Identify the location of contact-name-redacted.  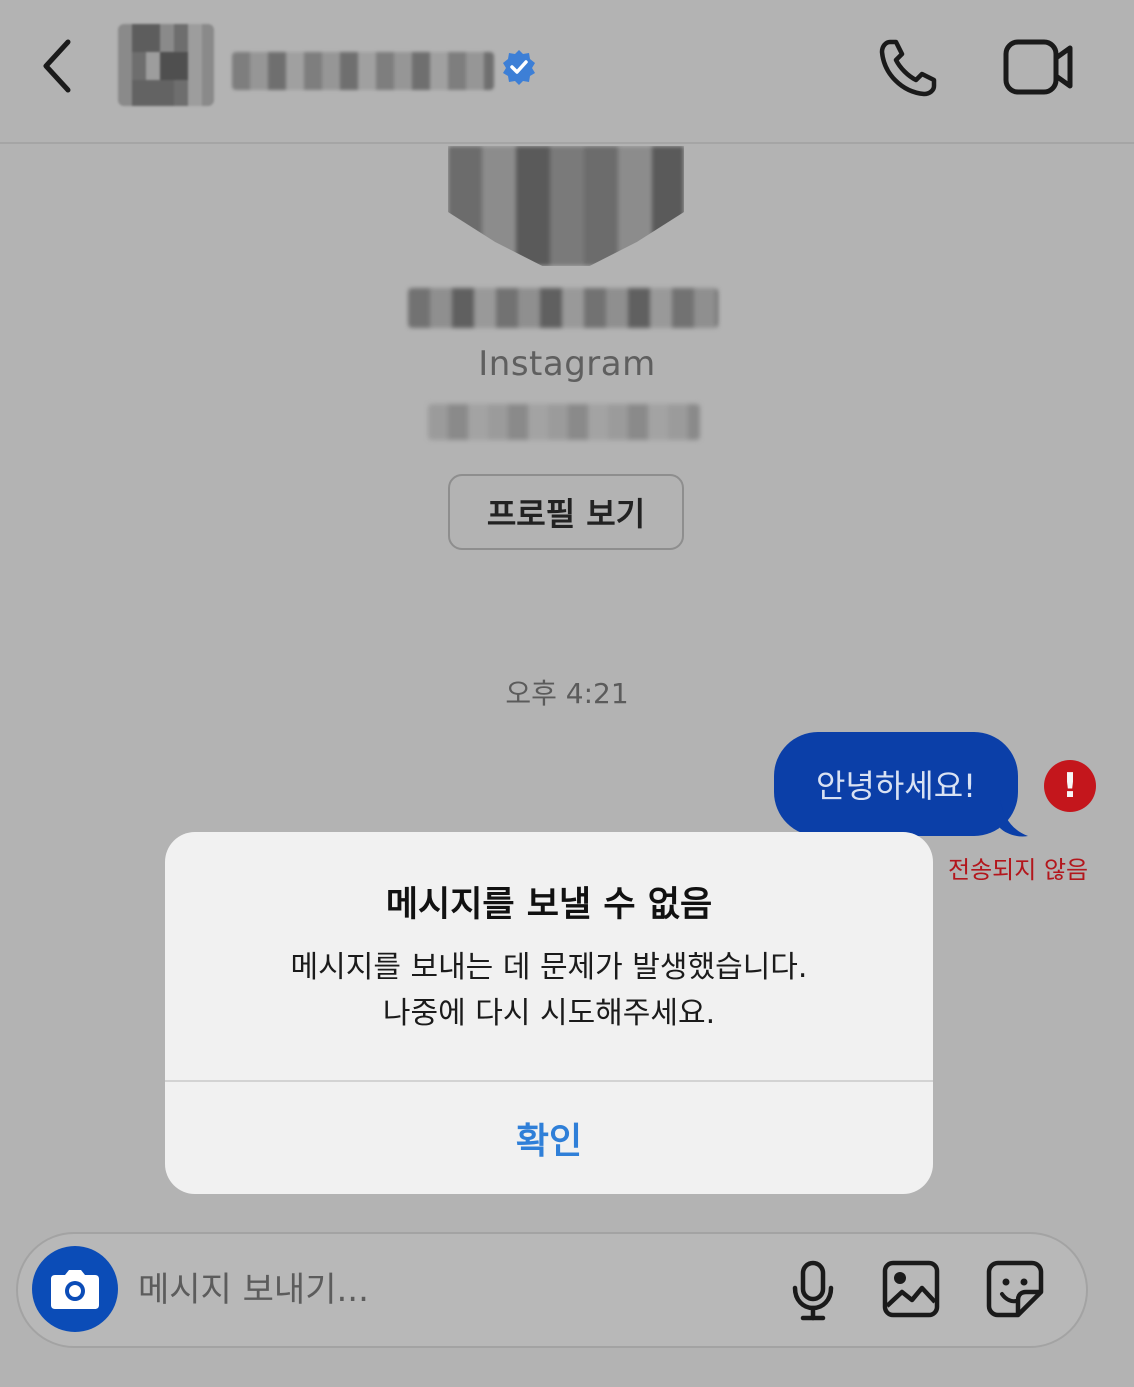
(363, 71).